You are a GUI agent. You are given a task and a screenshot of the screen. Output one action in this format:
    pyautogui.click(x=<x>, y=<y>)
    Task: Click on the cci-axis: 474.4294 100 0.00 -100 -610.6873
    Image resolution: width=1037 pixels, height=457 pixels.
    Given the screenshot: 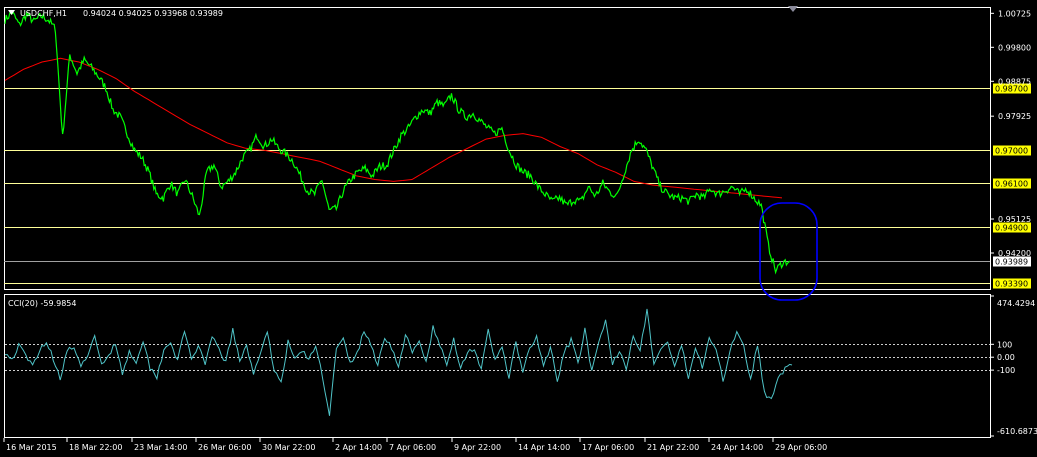 What is the action you would take?
    pyautogui.click(x=1013, y=366)
    